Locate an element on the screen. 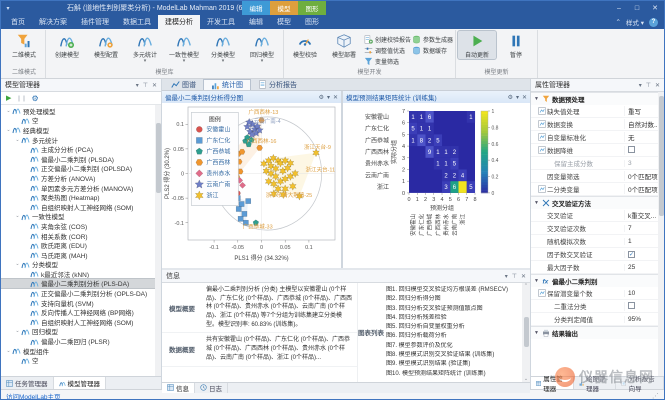 The image size is (665, 400). prop-section-数据预处理: ▼ 数据预处理 is located at coordinates (597, 98).